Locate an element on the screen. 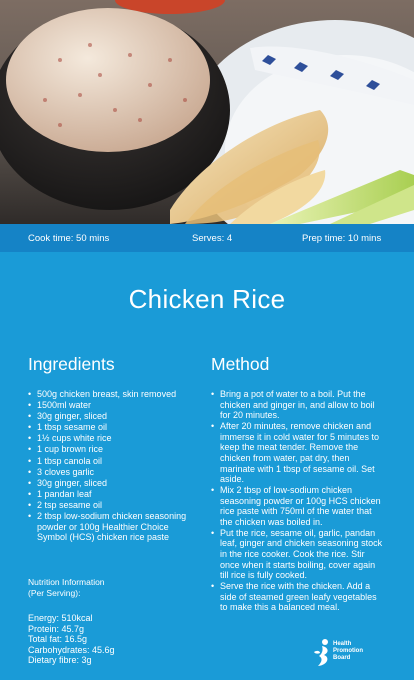 This screenshot has width=414, height=680. ingredient-item: 1 pandan leaf is located at coordinates (112, 494).